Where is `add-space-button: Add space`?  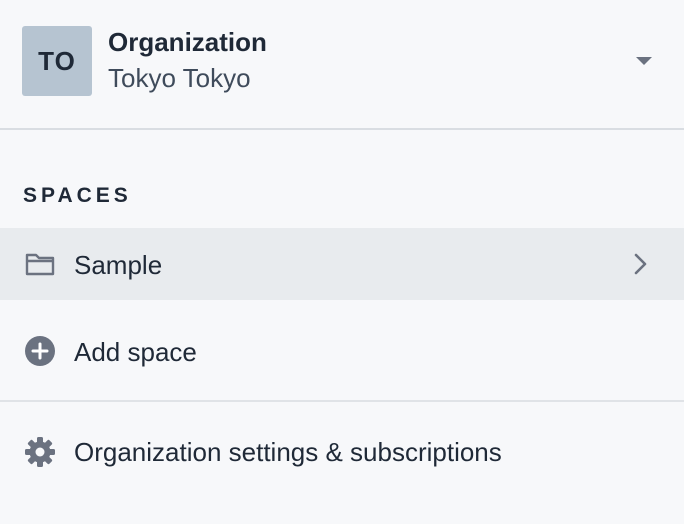 add-space-button: Add space is located at coordinates (342, 352).